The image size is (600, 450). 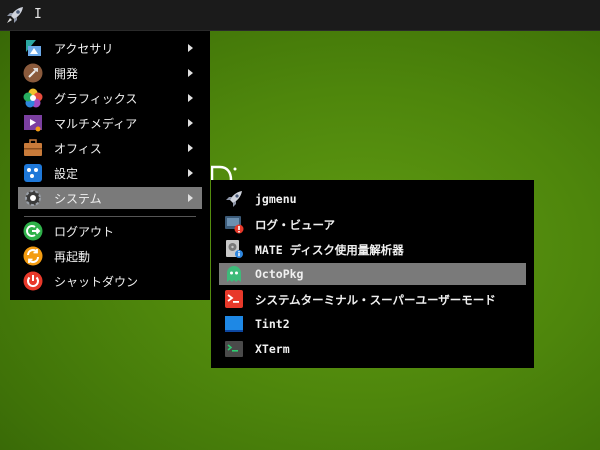 I want to click on disk-usage-icon, so click(x=234, y=249).